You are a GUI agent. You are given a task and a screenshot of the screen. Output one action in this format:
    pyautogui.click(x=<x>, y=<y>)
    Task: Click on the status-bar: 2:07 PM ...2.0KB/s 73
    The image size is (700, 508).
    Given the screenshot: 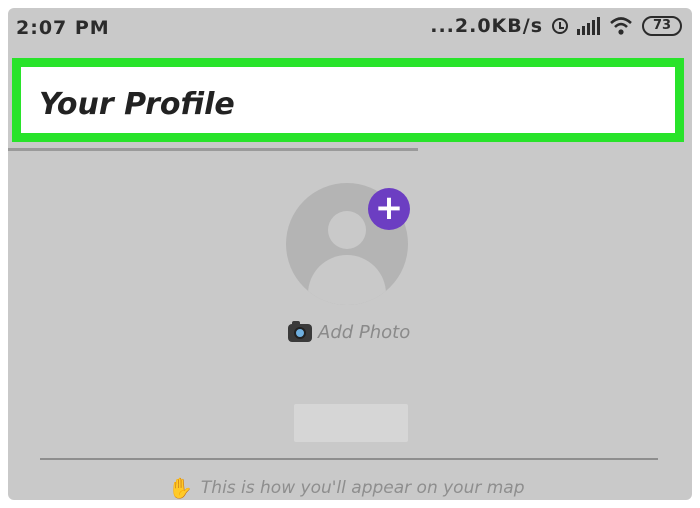 What is the action you would take?
    pyautogui.click(x=350, y=28)
    